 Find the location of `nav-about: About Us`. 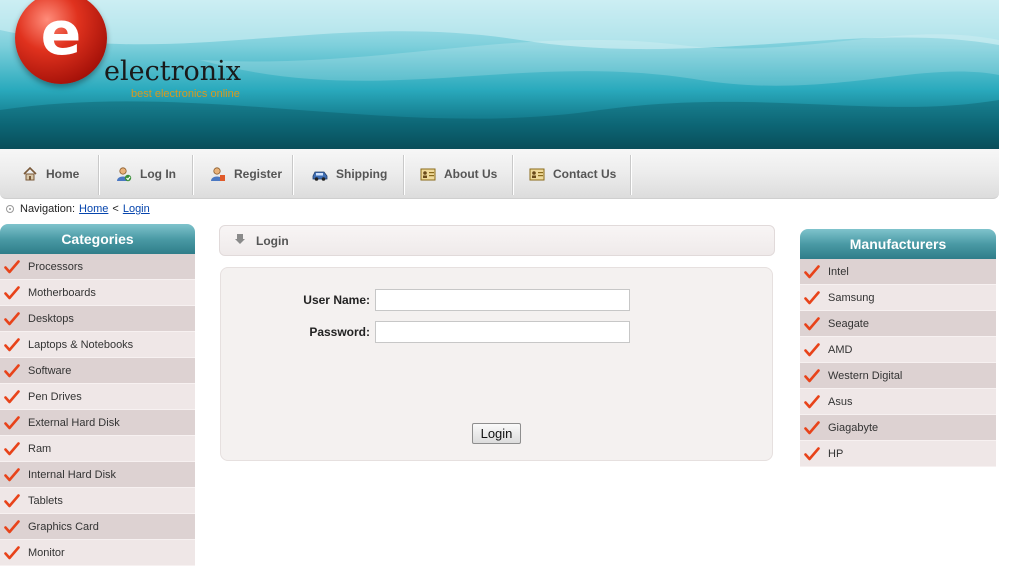

nav-about: About Us is located at coordinates (458, 174).